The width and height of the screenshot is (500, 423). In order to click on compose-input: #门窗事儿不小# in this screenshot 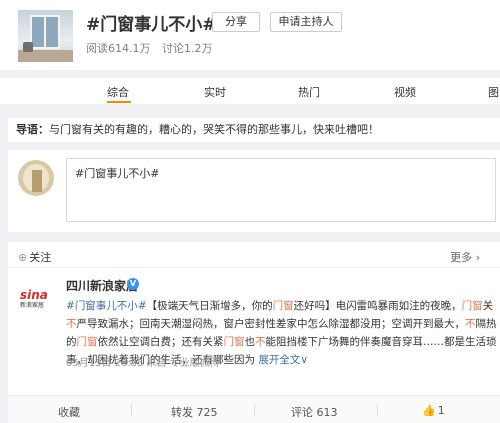, I will do `click(281, 190)`.